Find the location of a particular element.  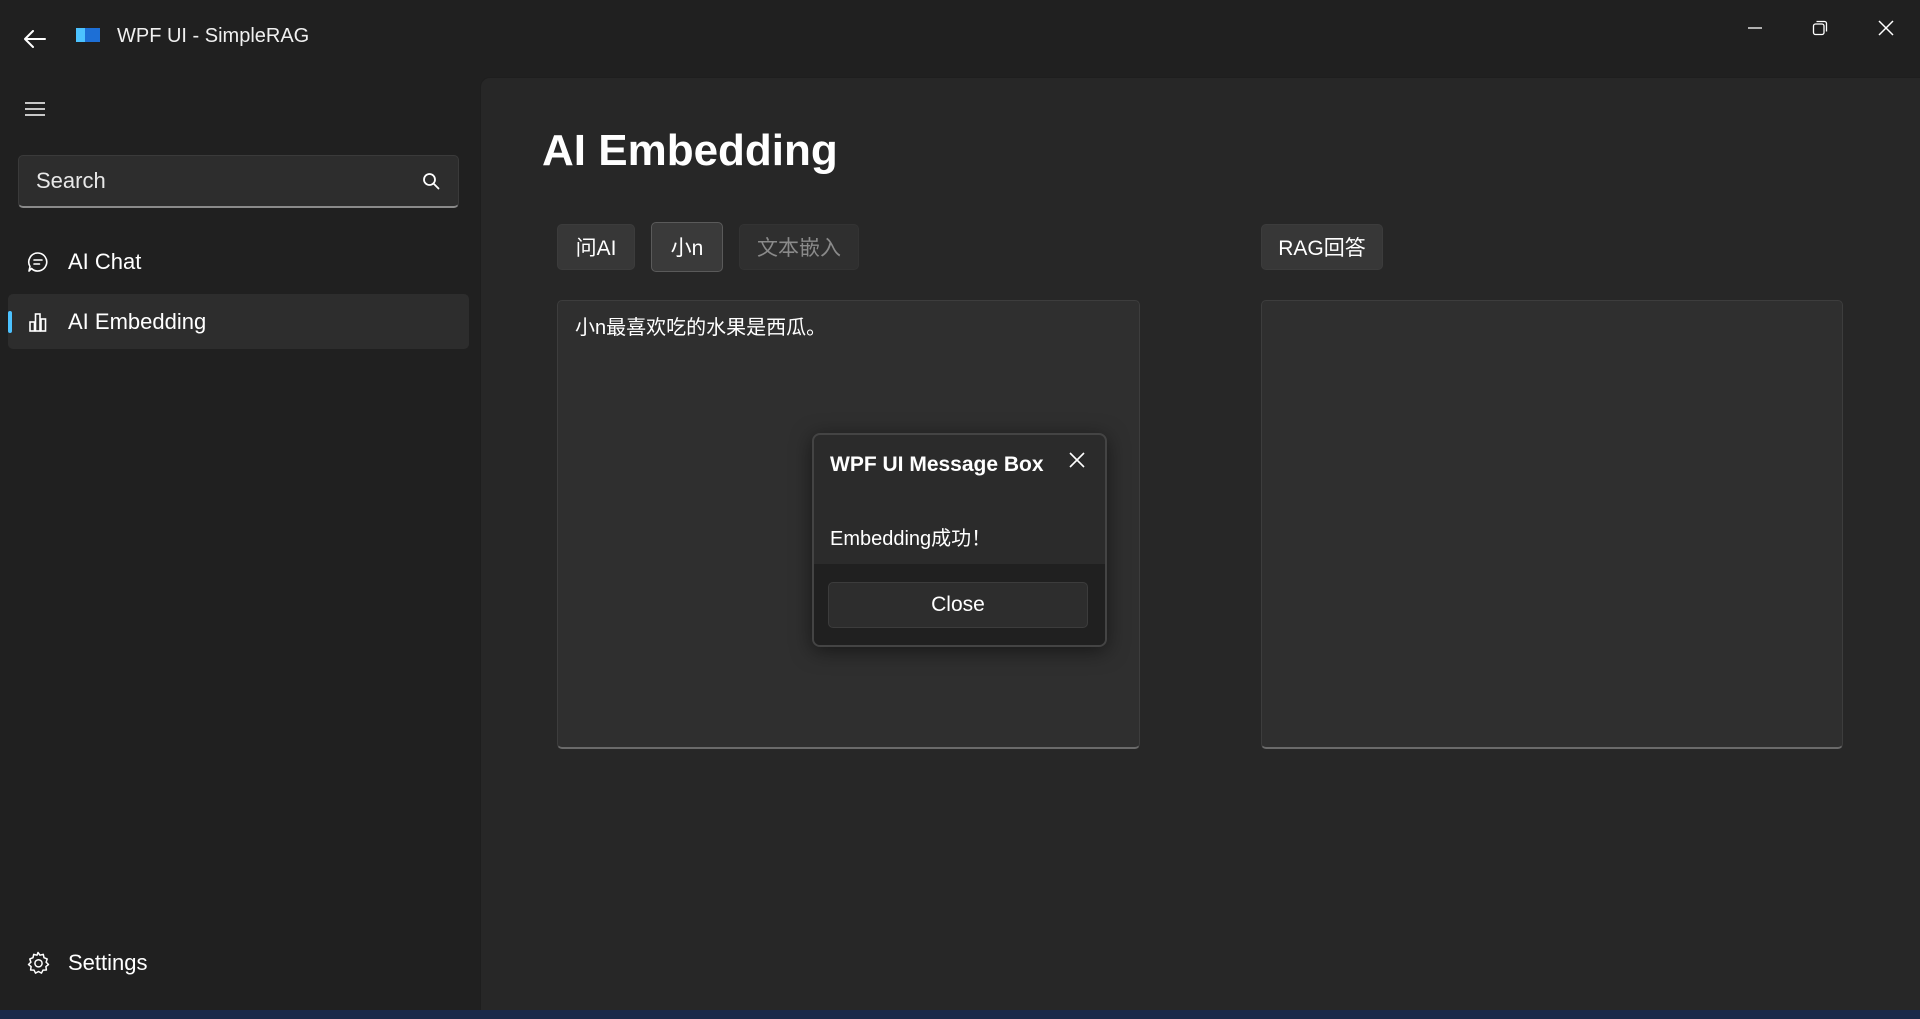

sidebar-item-label: AI Chat is located at coordinates (105, 261).